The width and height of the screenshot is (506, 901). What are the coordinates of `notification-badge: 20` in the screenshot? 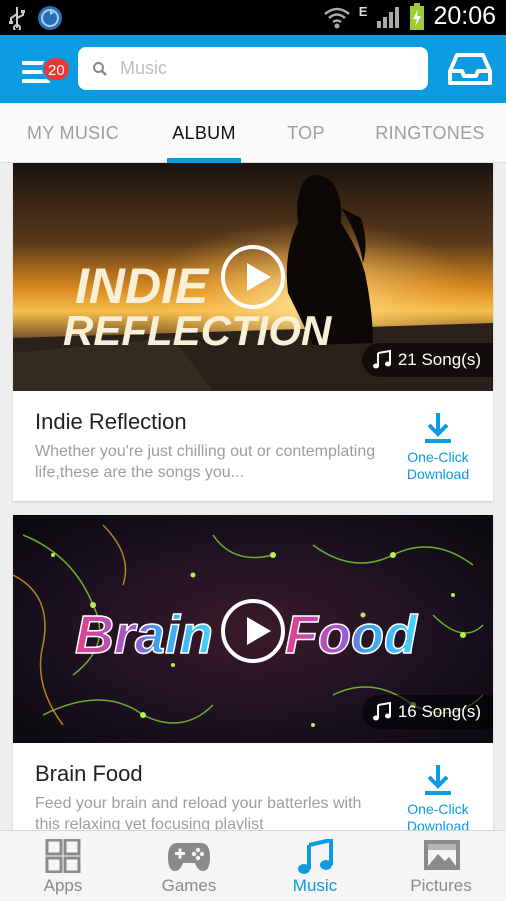 It's located at (56, 69).